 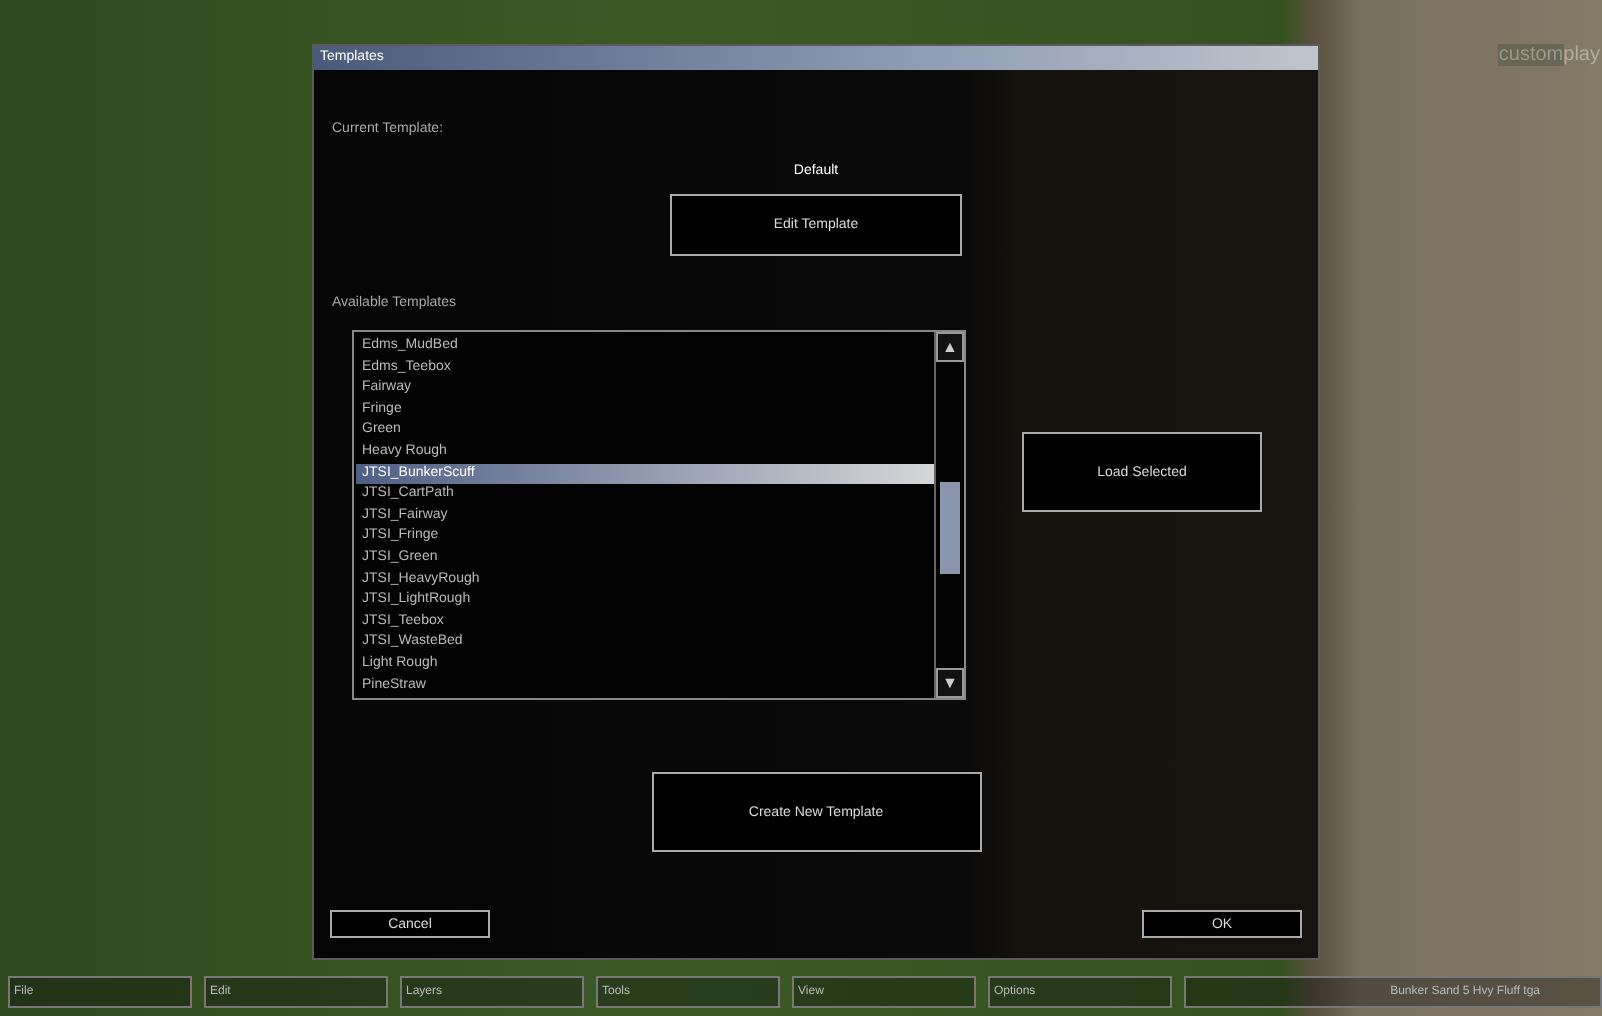 I want to click on scroll-down-button: ▼, so click(x=950, y=683).